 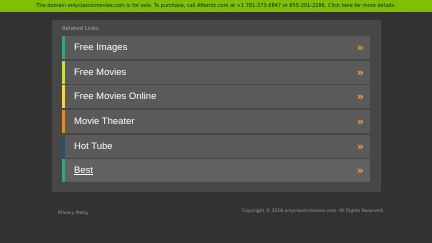 I want to click on panel-title: Related Links, so click(x=80, y=29).